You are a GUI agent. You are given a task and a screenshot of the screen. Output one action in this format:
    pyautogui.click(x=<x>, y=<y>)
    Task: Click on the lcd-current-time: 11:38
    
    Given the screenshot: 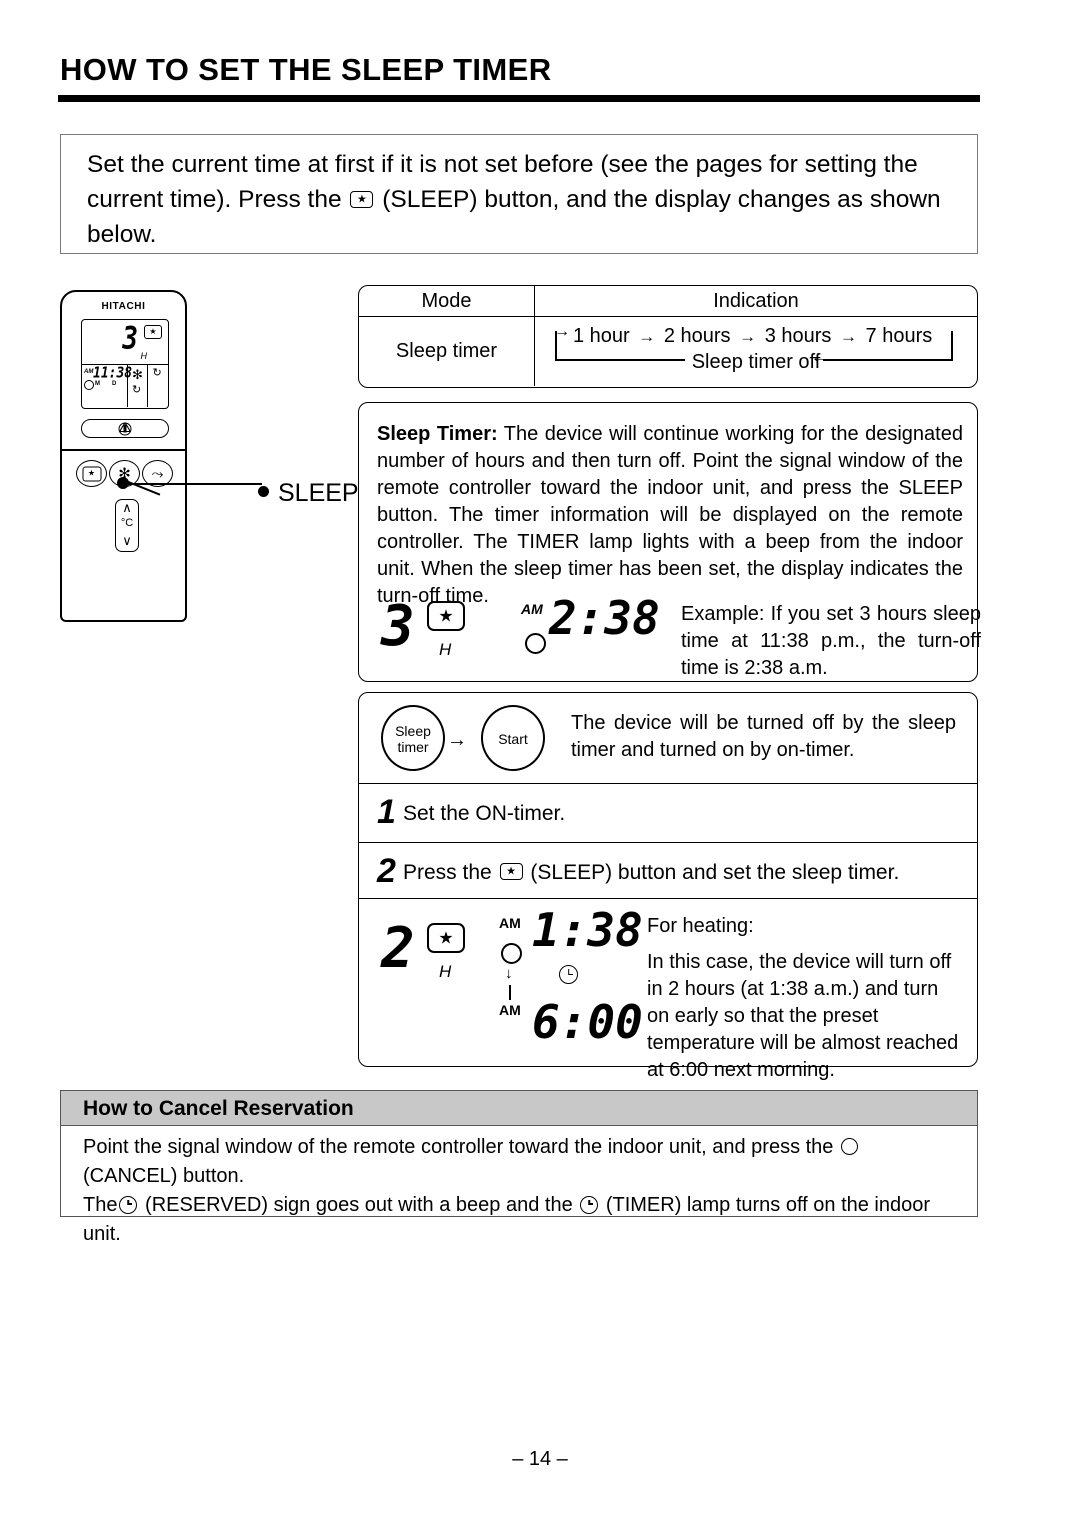 What is the action you would take?
    pyautogui.click(x=113, y=373)
    